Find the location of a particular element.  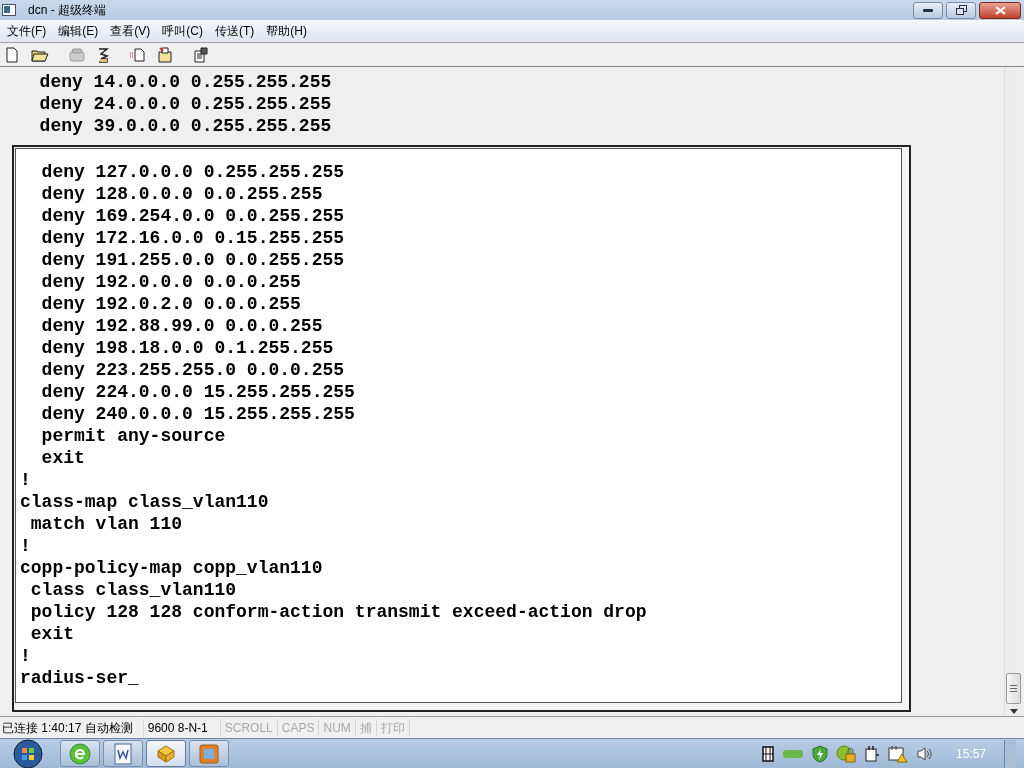

terminal-line: deny 198.18.0.0 0.1.255.255 is located at coordinates (187, 348).